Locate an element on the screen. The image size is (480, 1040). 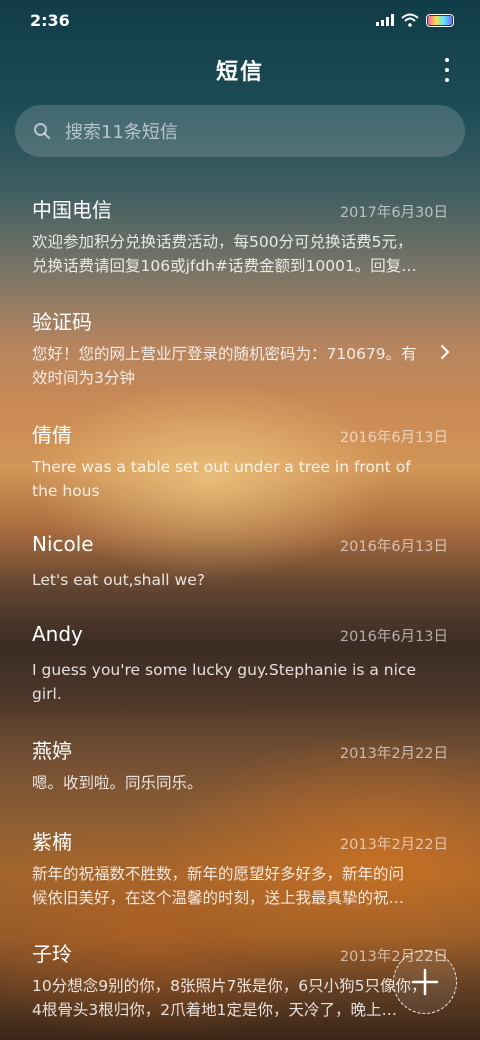
message-sender: Andy is located at coordinates (57, 634).